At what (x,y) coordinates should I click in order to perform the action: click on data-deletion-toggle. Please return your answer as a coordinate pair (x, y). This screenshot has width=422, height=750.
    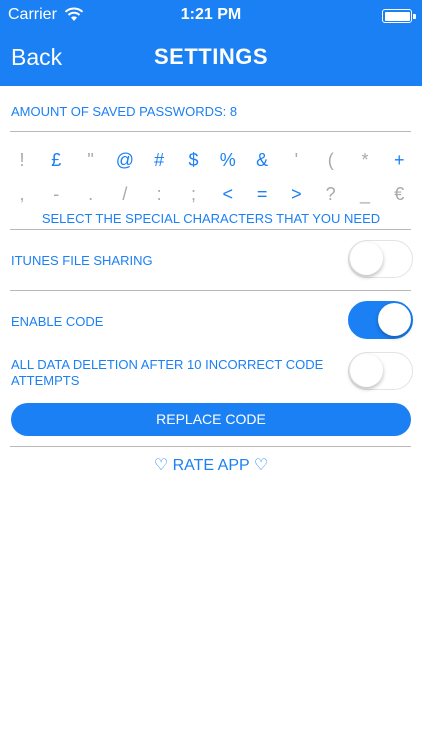
    Looking at the image, I should click on (380, 371).